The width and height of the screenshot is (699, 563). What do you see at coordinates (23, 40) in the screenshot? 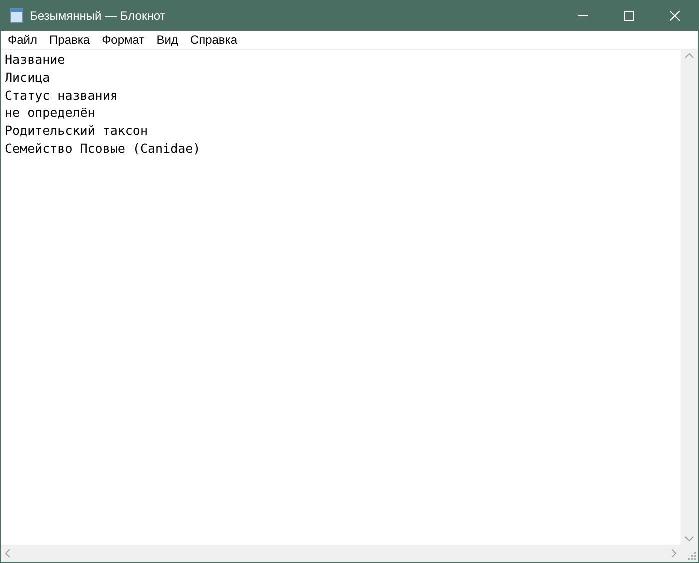
I see `menu-item: Файл` at bounding box center [23, 40].